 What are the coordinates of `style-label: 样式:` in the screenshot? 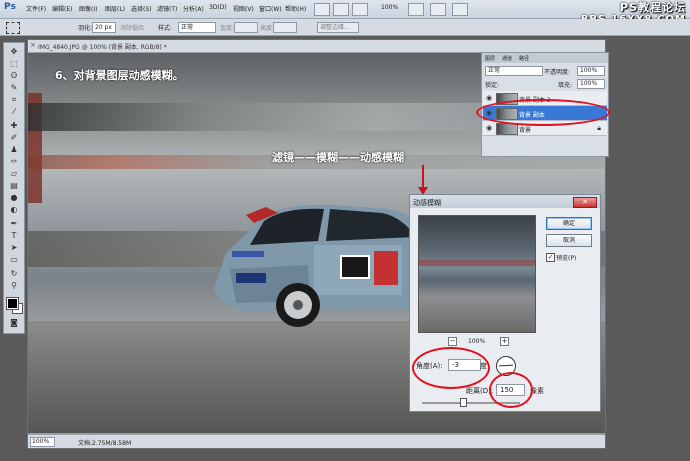 It's located at (165, 28).